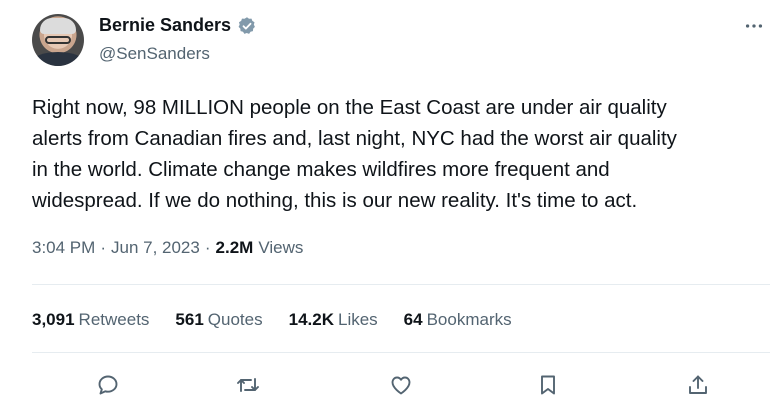 The height and width of the screenshot is (416, 780). I want to click on action-bar, so click(390, 385).